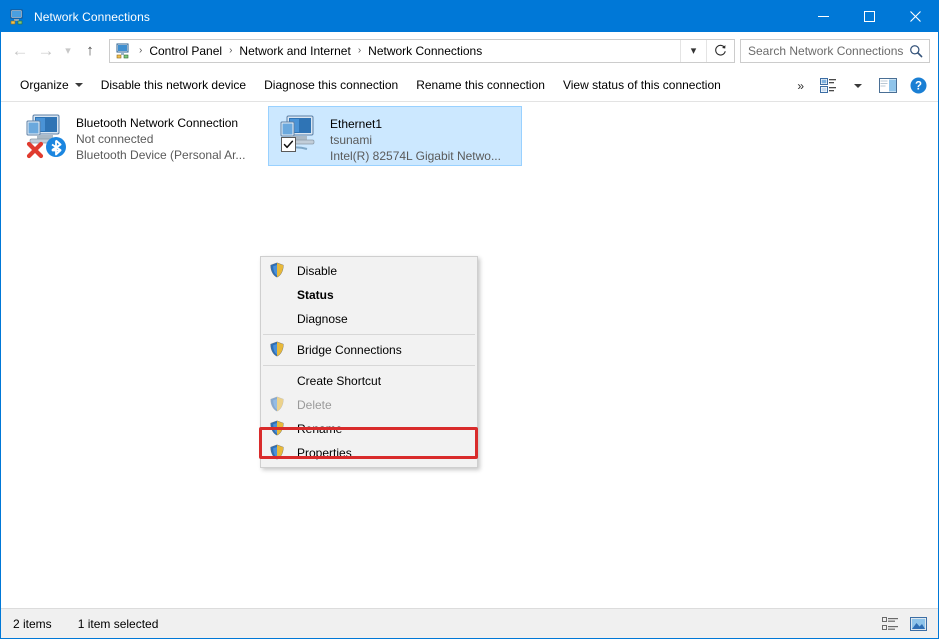 The width and height of the screenshot is (939, 639). Describe the element at coordinates (317, 271) in the screenshot. I see `context-menu-label: Disable` at that location.